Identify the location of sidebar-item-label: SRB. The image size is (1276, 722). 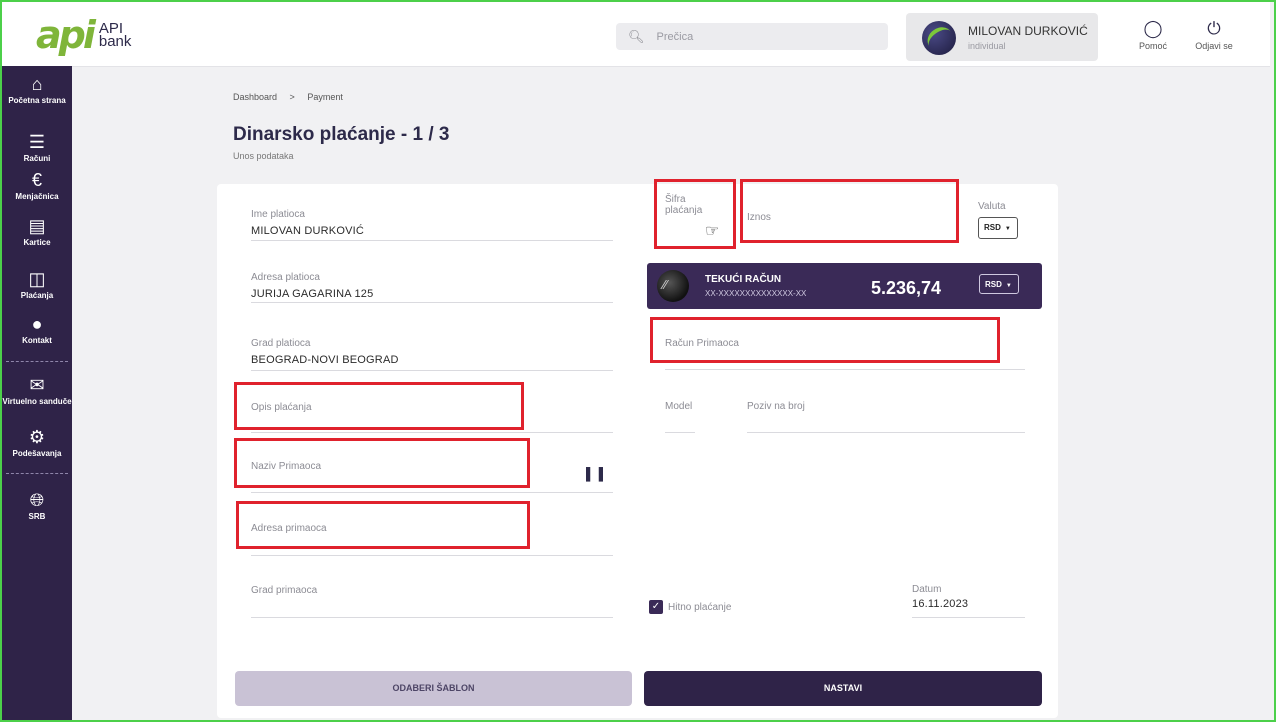
(37, 516).